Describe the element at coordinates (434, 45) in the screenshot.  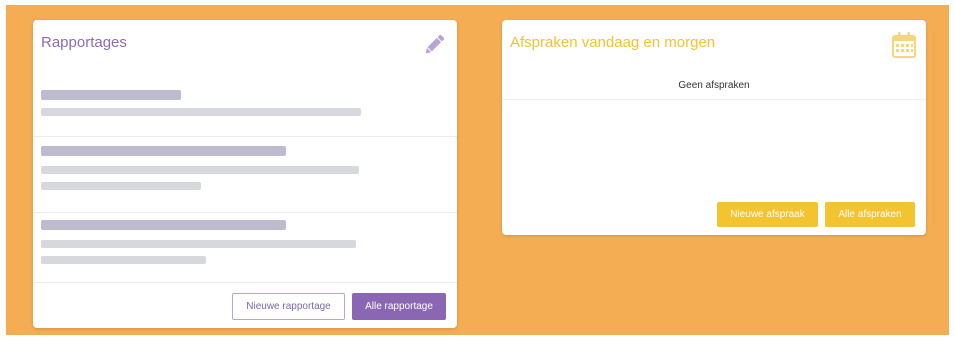
I see `pencil-icon` at that location.